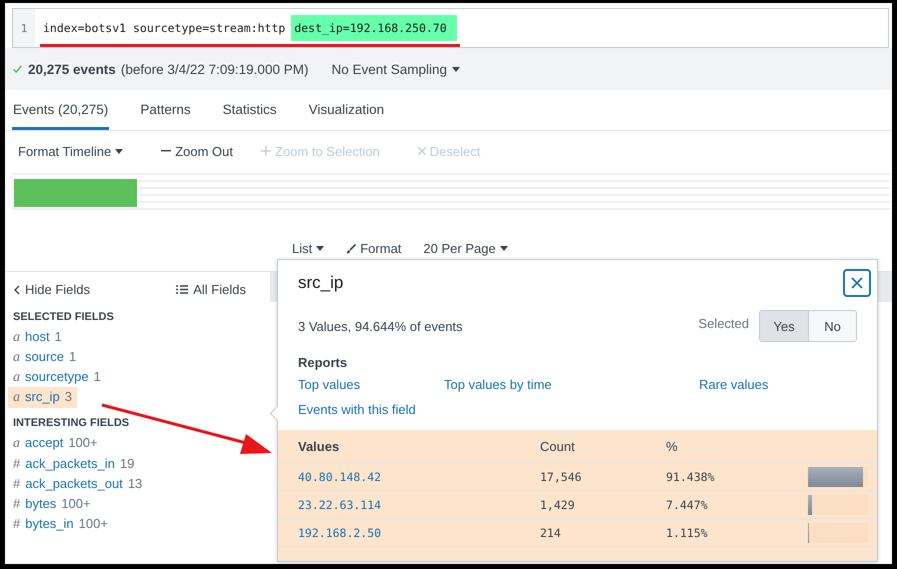 This screenshot has width=897, height=569. I want to click on value-link: 23.22.63.114, so click(419, 505).